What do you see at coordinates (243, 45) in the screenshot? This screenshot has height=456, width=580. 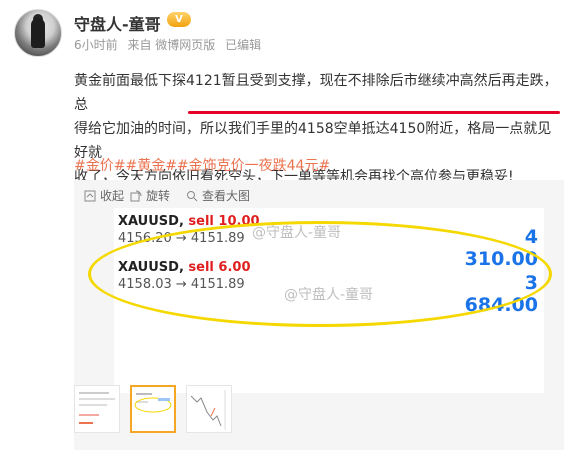 I see `edited-label: 已编辑` at bounding box center [243, 45].